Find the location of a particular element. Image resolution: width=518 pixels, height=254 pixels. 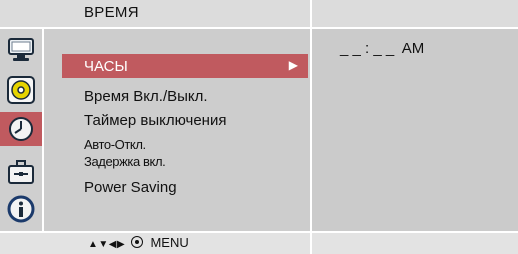

menu-item-clock: ЧАСЫ ▶ is located at coordinates (185, 66).